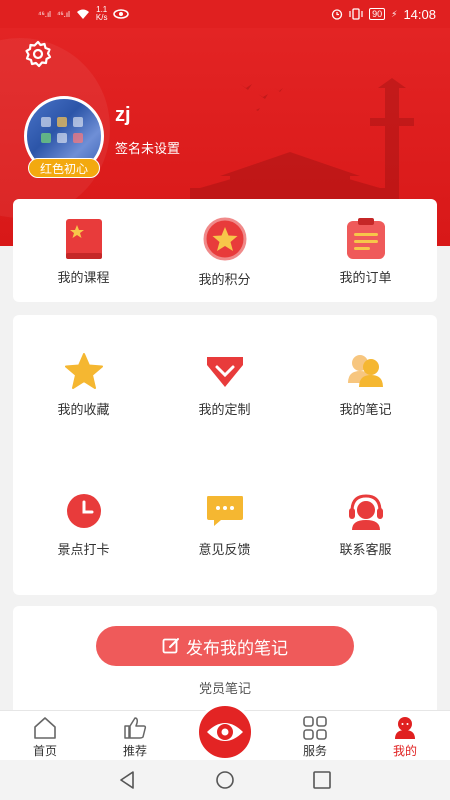 The image size is (450, 800). I want to click on feedback-label: 意见反馈, so click(224, 549).